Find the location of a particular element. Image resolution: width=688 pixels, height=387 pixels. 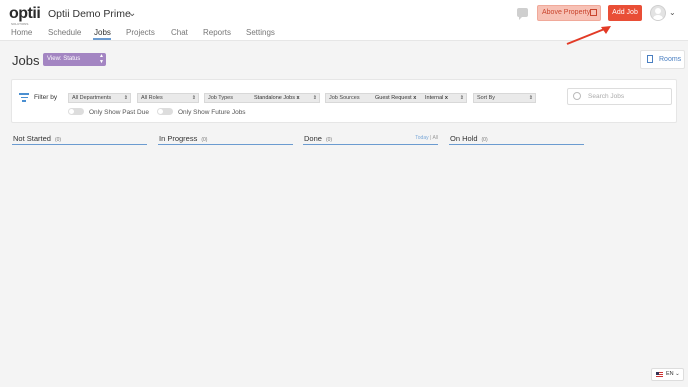

job-sources-select: Job Sources Guest Request x Internal x ⇕ is located at coordinates (396, 98).